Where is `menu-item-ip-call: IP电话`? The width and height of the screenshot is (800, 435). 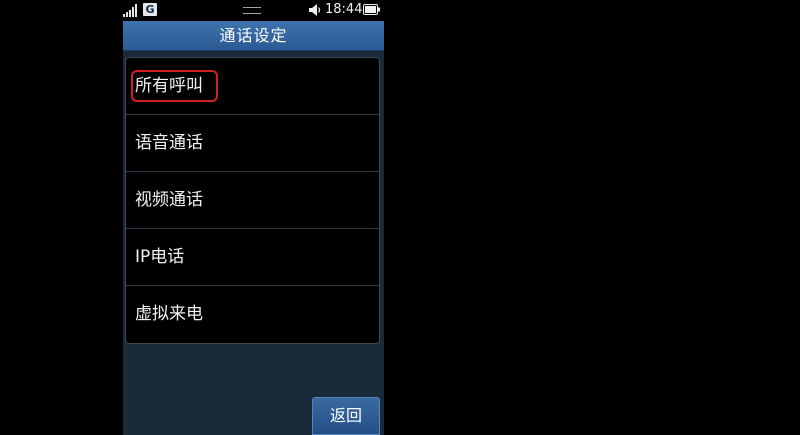 menu-item-ip-call: IP电话 is located at coordinates (252, 257).